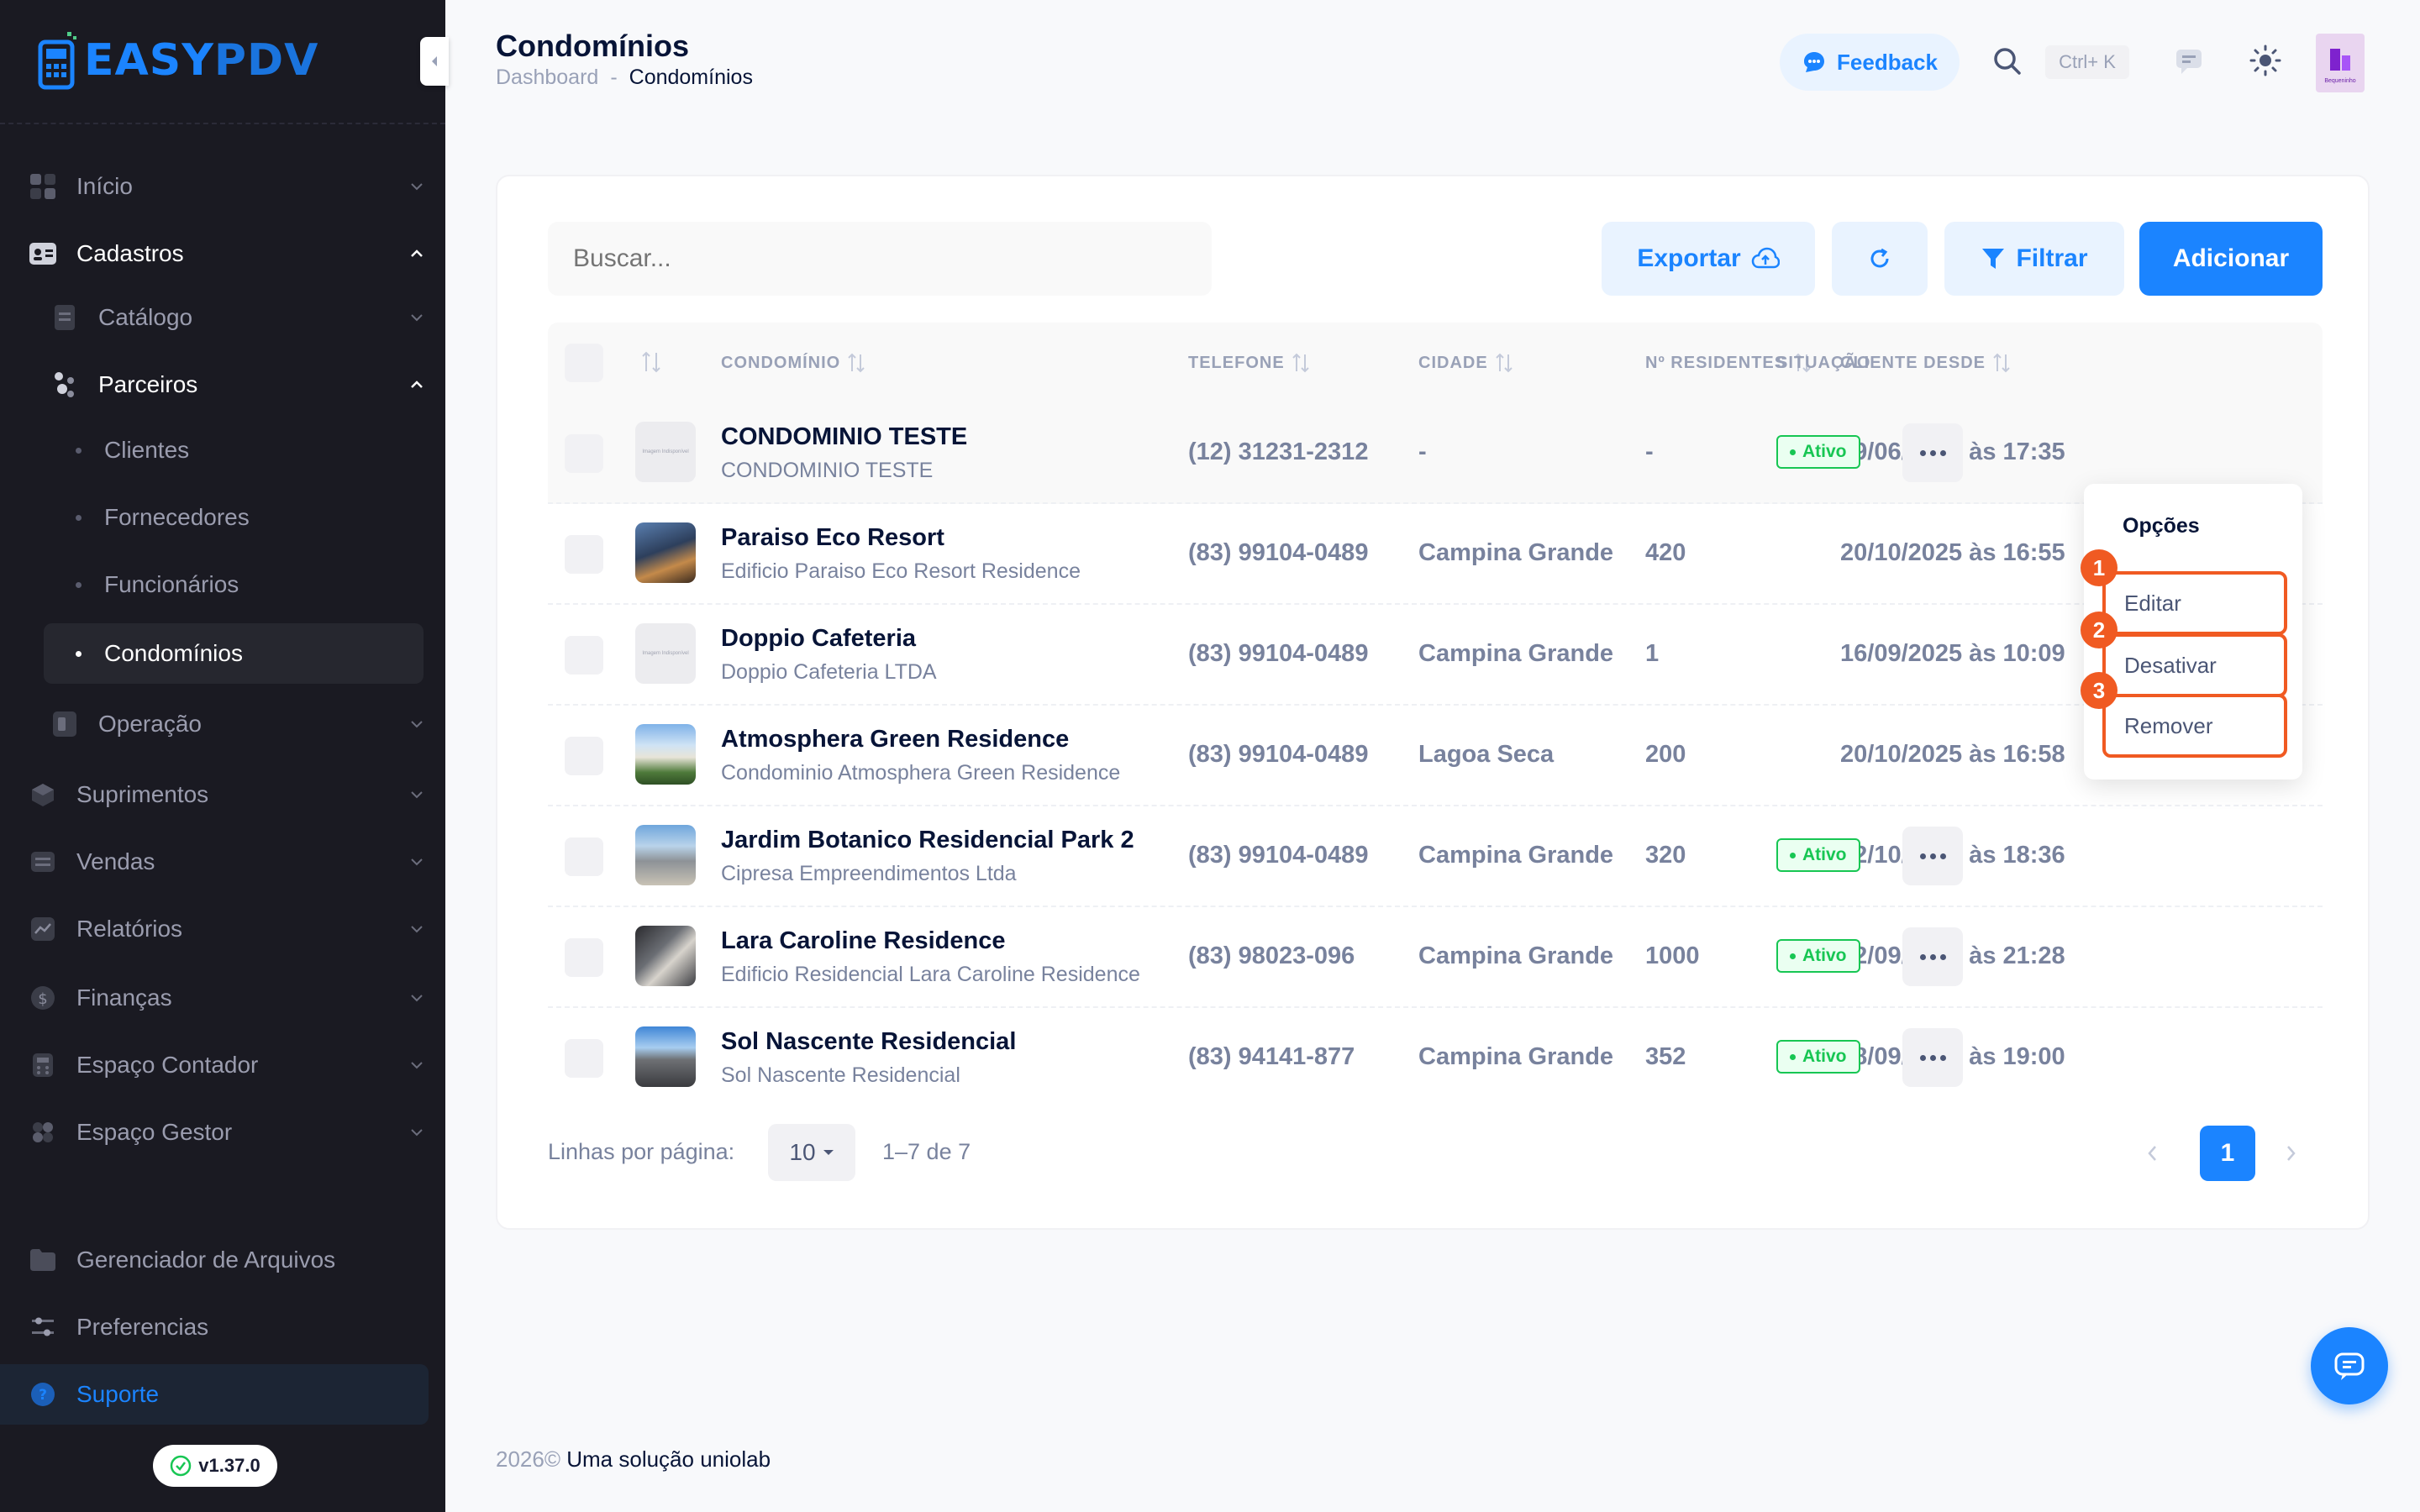 This screenshot has height=1512, width=2420. What do you see at coordinates (2034, 259) in the screenshot?
I see `filter-button: Filtrar` at bounding box center [2034, 259].